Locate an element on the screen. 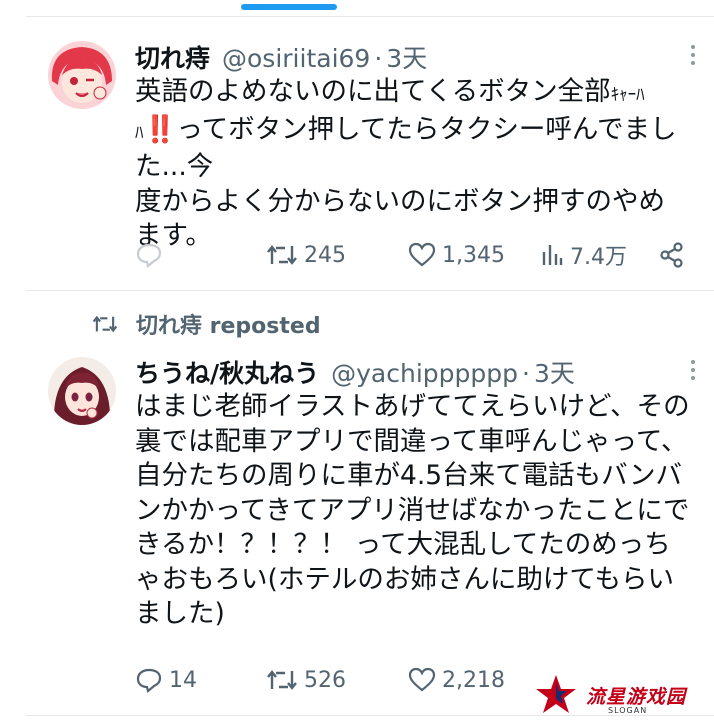  like-count: 2,218 is located at coordinates (473, 680).